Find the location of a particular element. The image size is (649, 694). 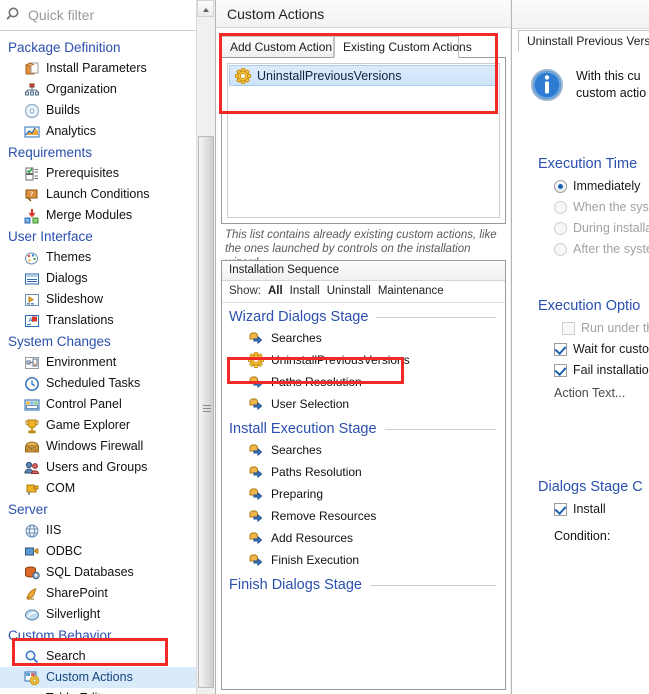

sidebar-item-analytics: Analytics is located at coordinates (98, 131).